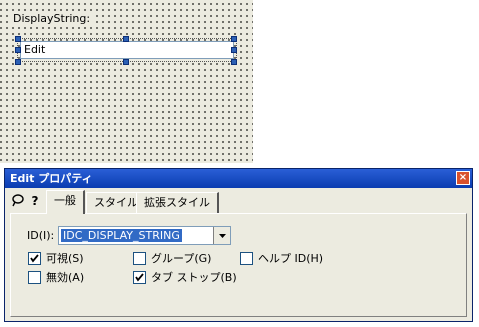  What do you see at coordinates (51, 178) in the screenshot?
I see `properties-title: Edit プロパティ` at bounding box center [51, 178].